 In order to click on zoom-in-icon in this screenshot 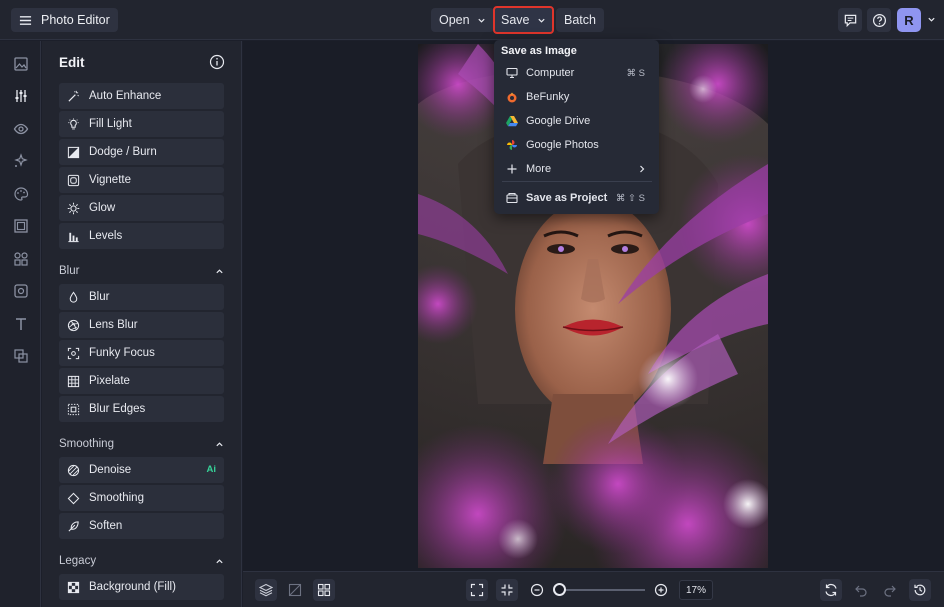, I will do `click(661, 590)`.